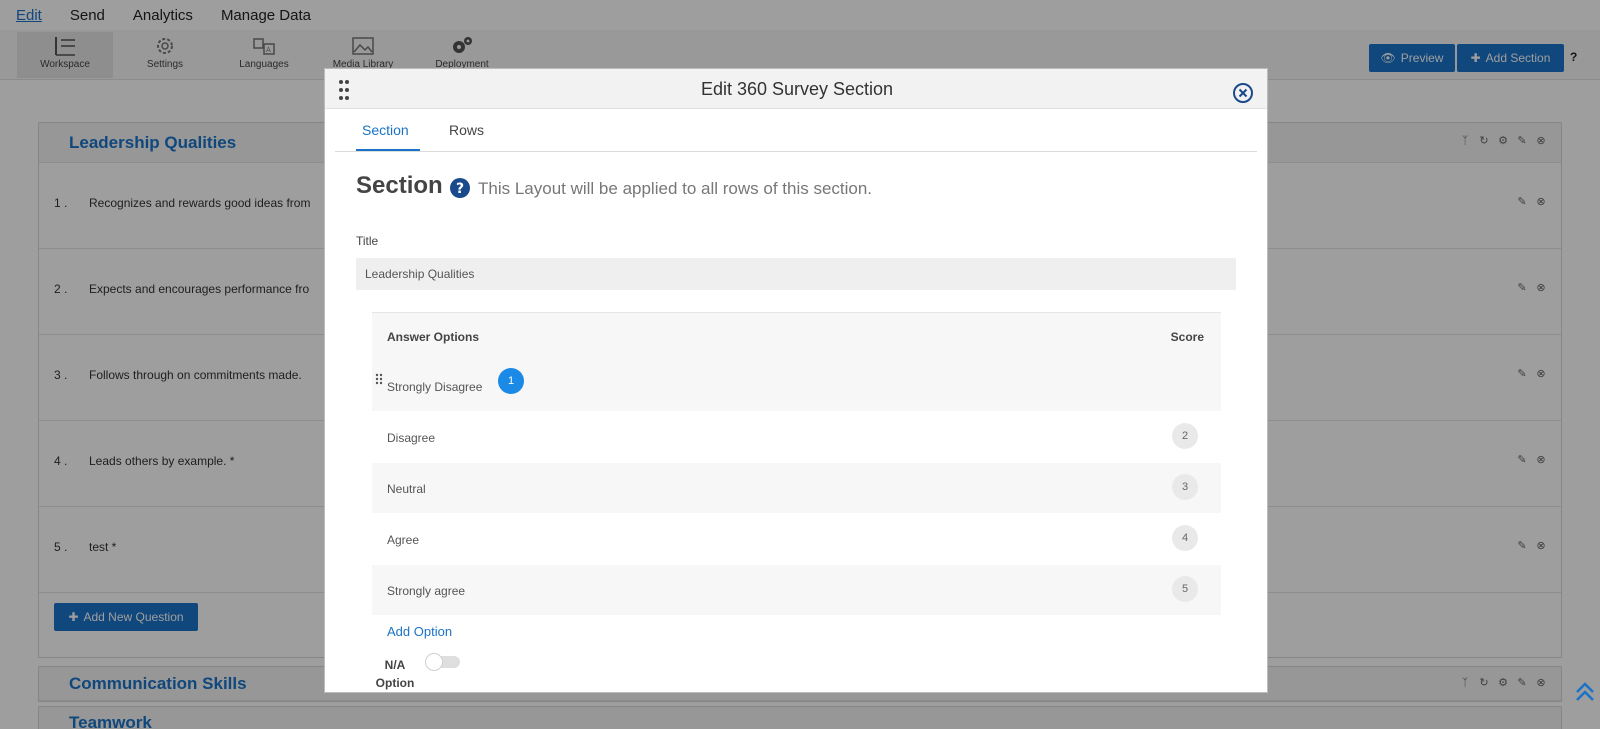 This screenshot has width=1600, height=729. What do you see at coordinates (511, 381) in the screenshot?
I see `answer-score: 1` at bounding box center [511, 381].